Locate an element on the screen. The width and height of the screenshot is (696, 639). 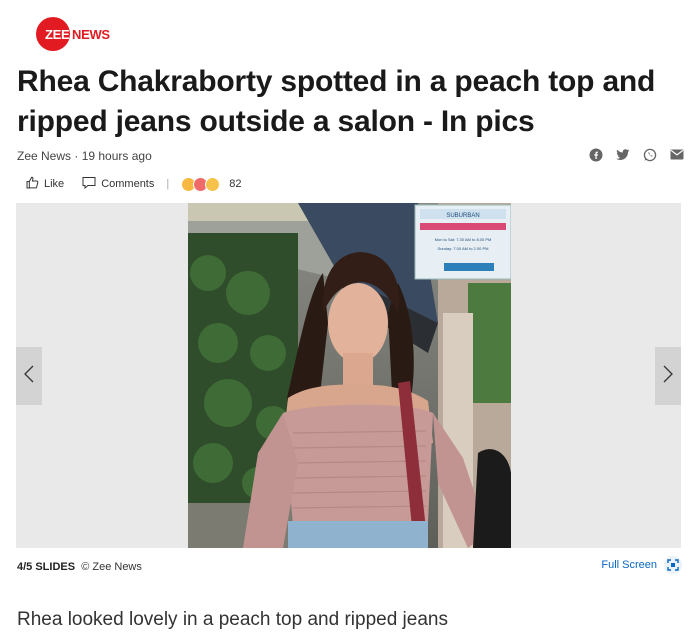
slide-caption-bar: 4/5 SLIDES © Zee News is located at coordinates (79, 567).